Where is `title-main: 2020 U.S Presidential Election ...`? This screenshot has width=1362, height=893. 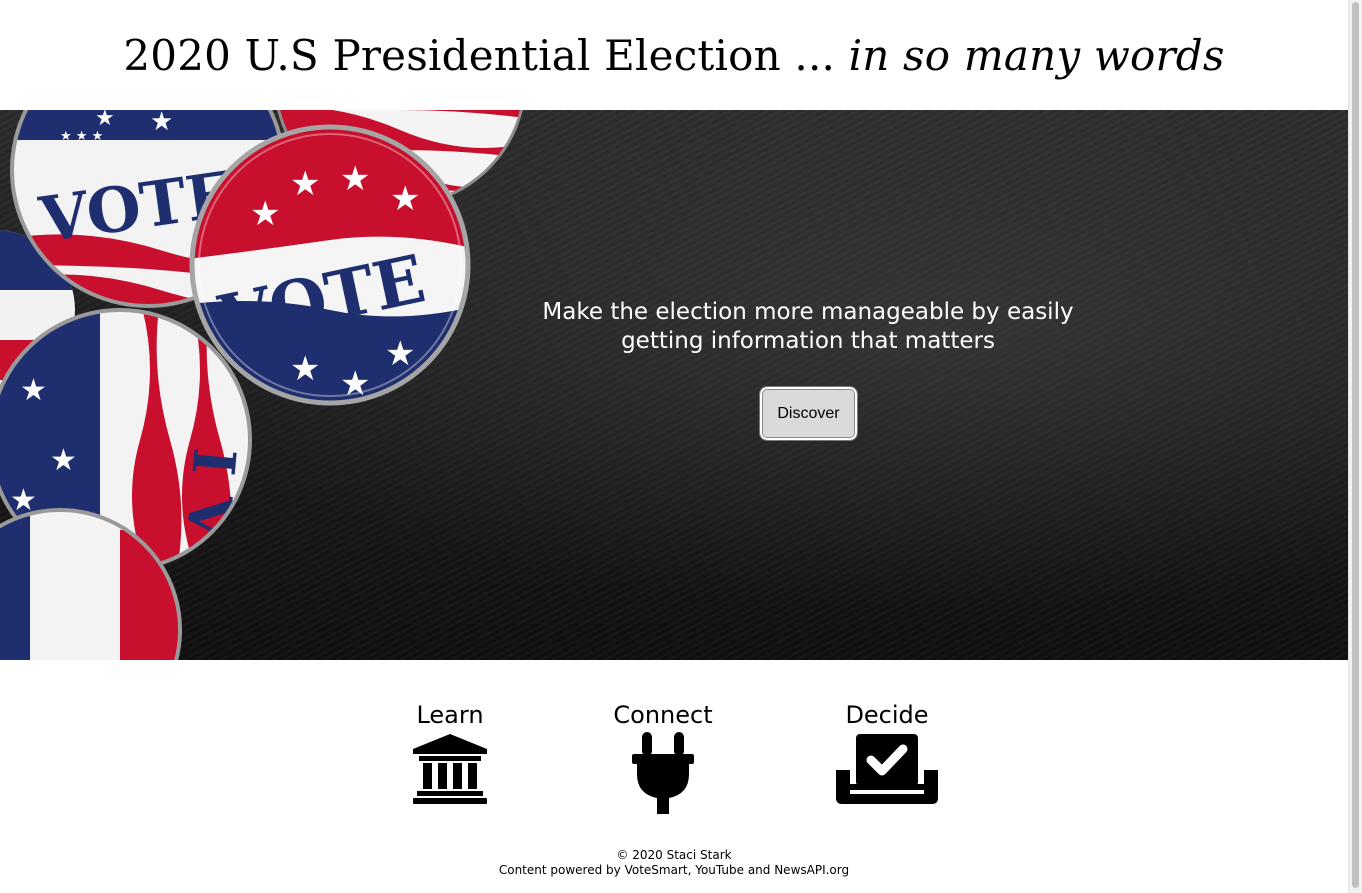 title-main: 2020 U.S Presidential Election ... is located at coordinates (486, 55).